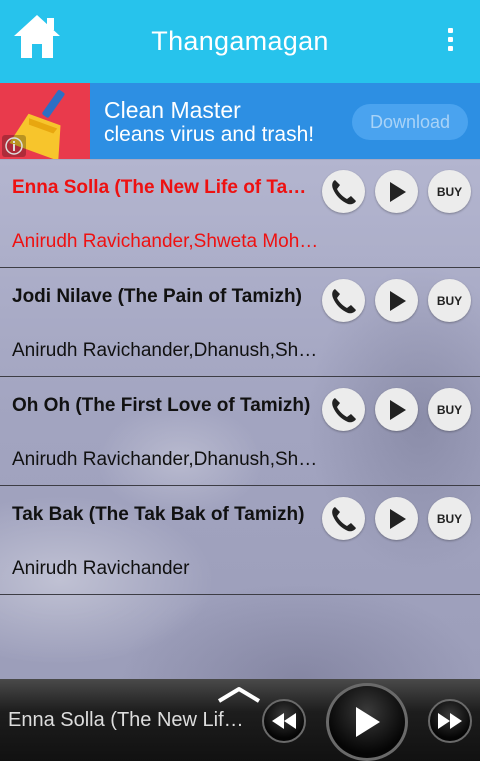  What do you see at coordinates (14, 146) in the screenshot?
I see `info-icon` at bounding box center [14, 146].